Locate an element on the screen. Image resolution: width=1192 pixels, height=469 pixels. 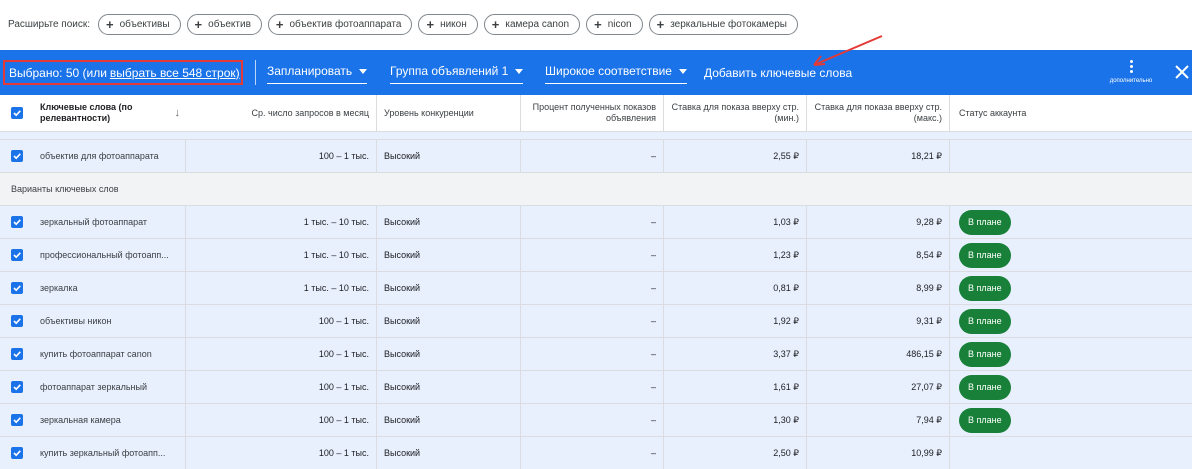
suggestion-chip-label: объектив is located at coordinates (229, 24).